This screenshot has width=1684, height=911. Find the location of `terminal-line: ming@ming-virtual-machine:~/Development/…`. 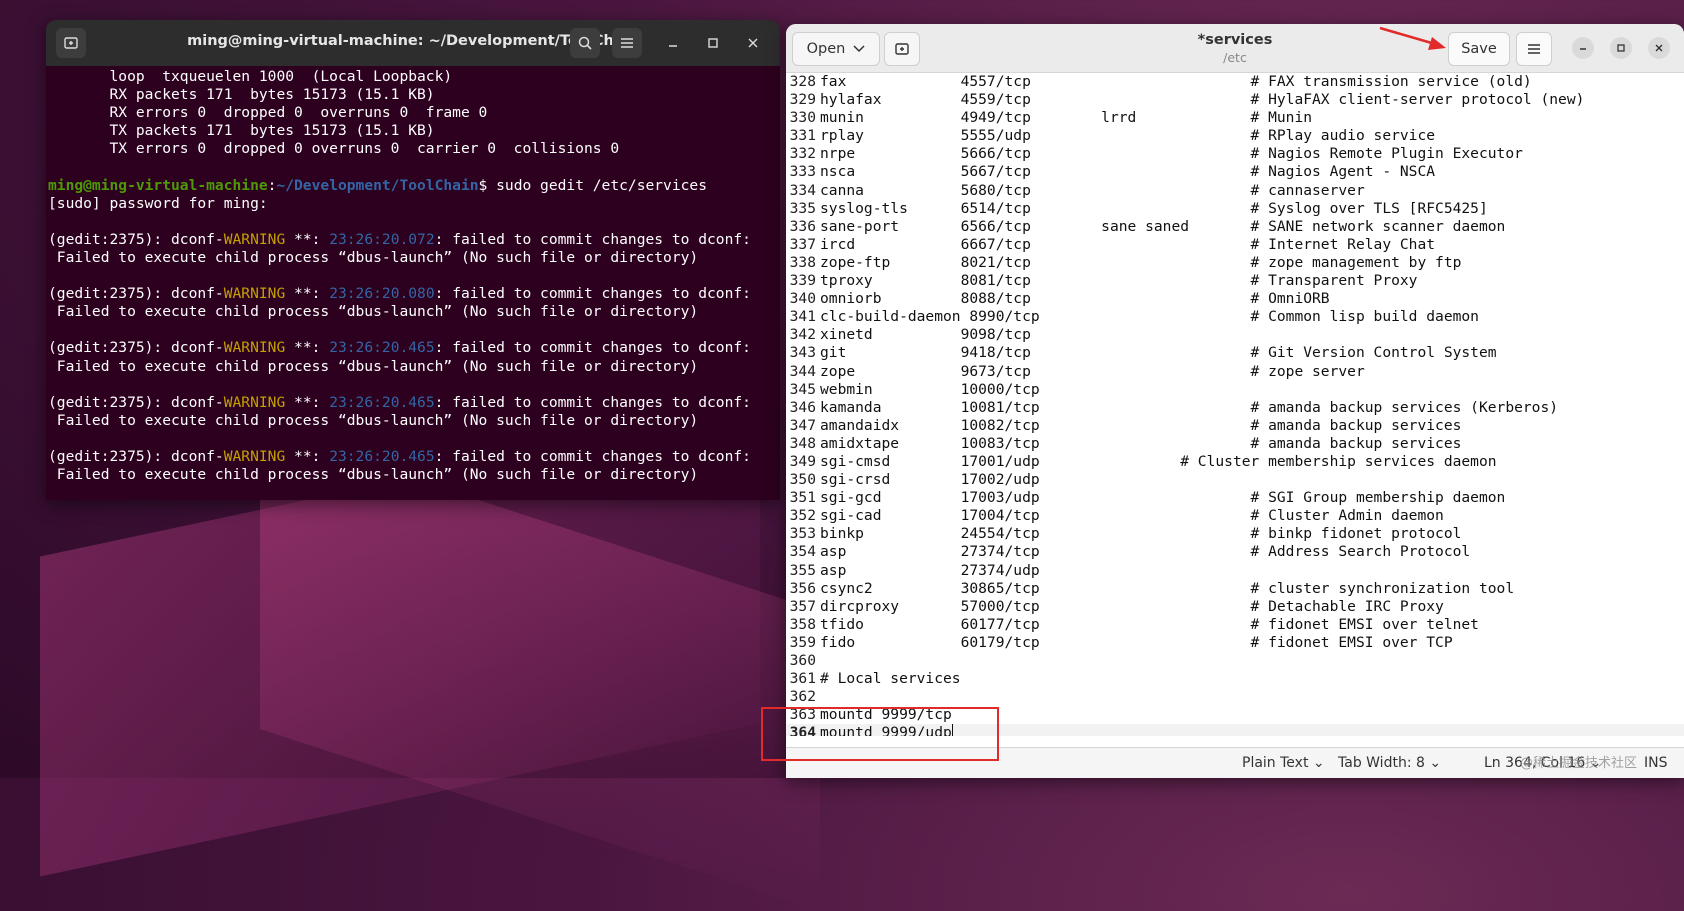

terminal-line: ming@ming-virtual-machine:~/Development/… is located at coordinates (414, 186).